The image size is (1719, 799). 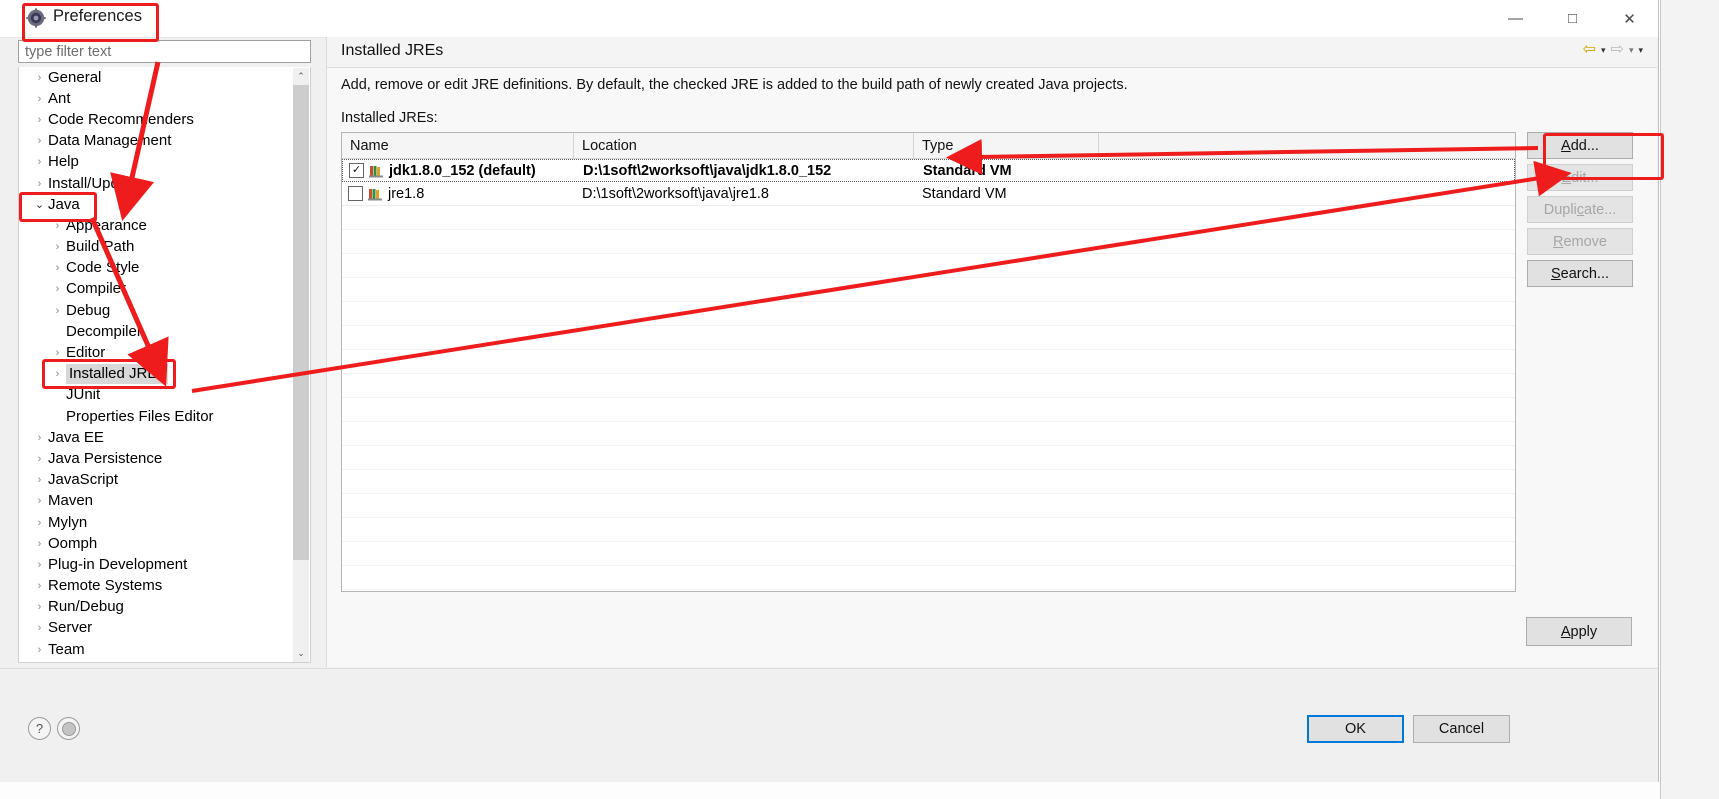 What do you see at coordinates (39, 204) in the screenshot?
I see `chevron-down-icon: ⌄` at bounding box center [39, 204].